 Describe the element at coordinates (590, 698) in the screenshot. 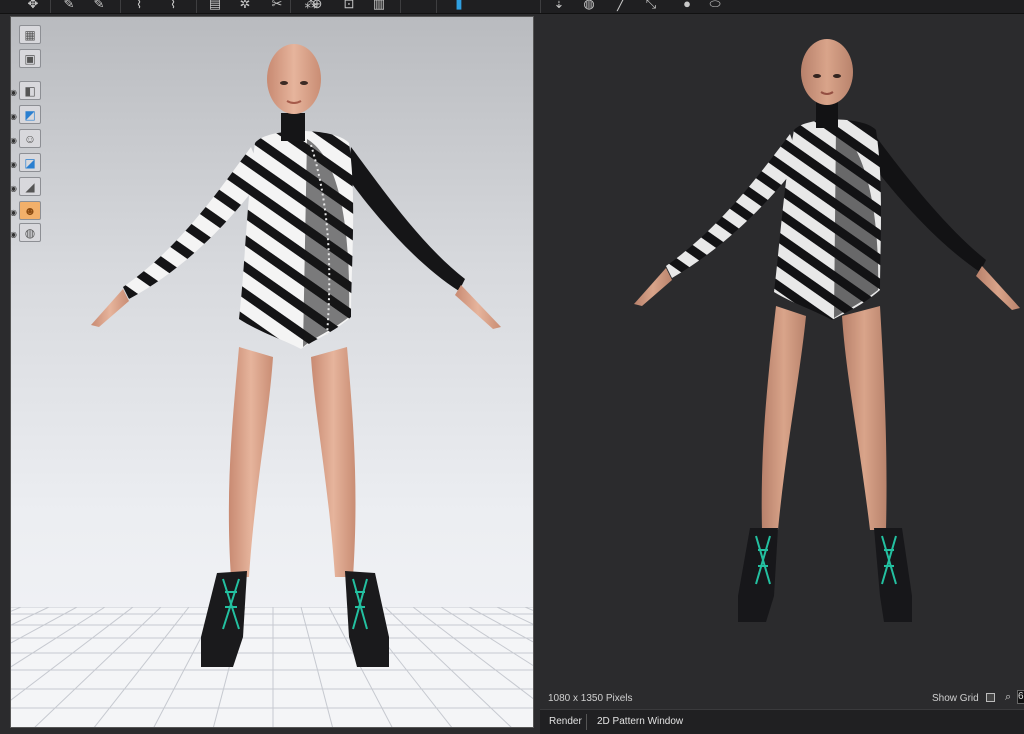

I see `render-resolution: 1080 x 1350 Pixels` at that location.